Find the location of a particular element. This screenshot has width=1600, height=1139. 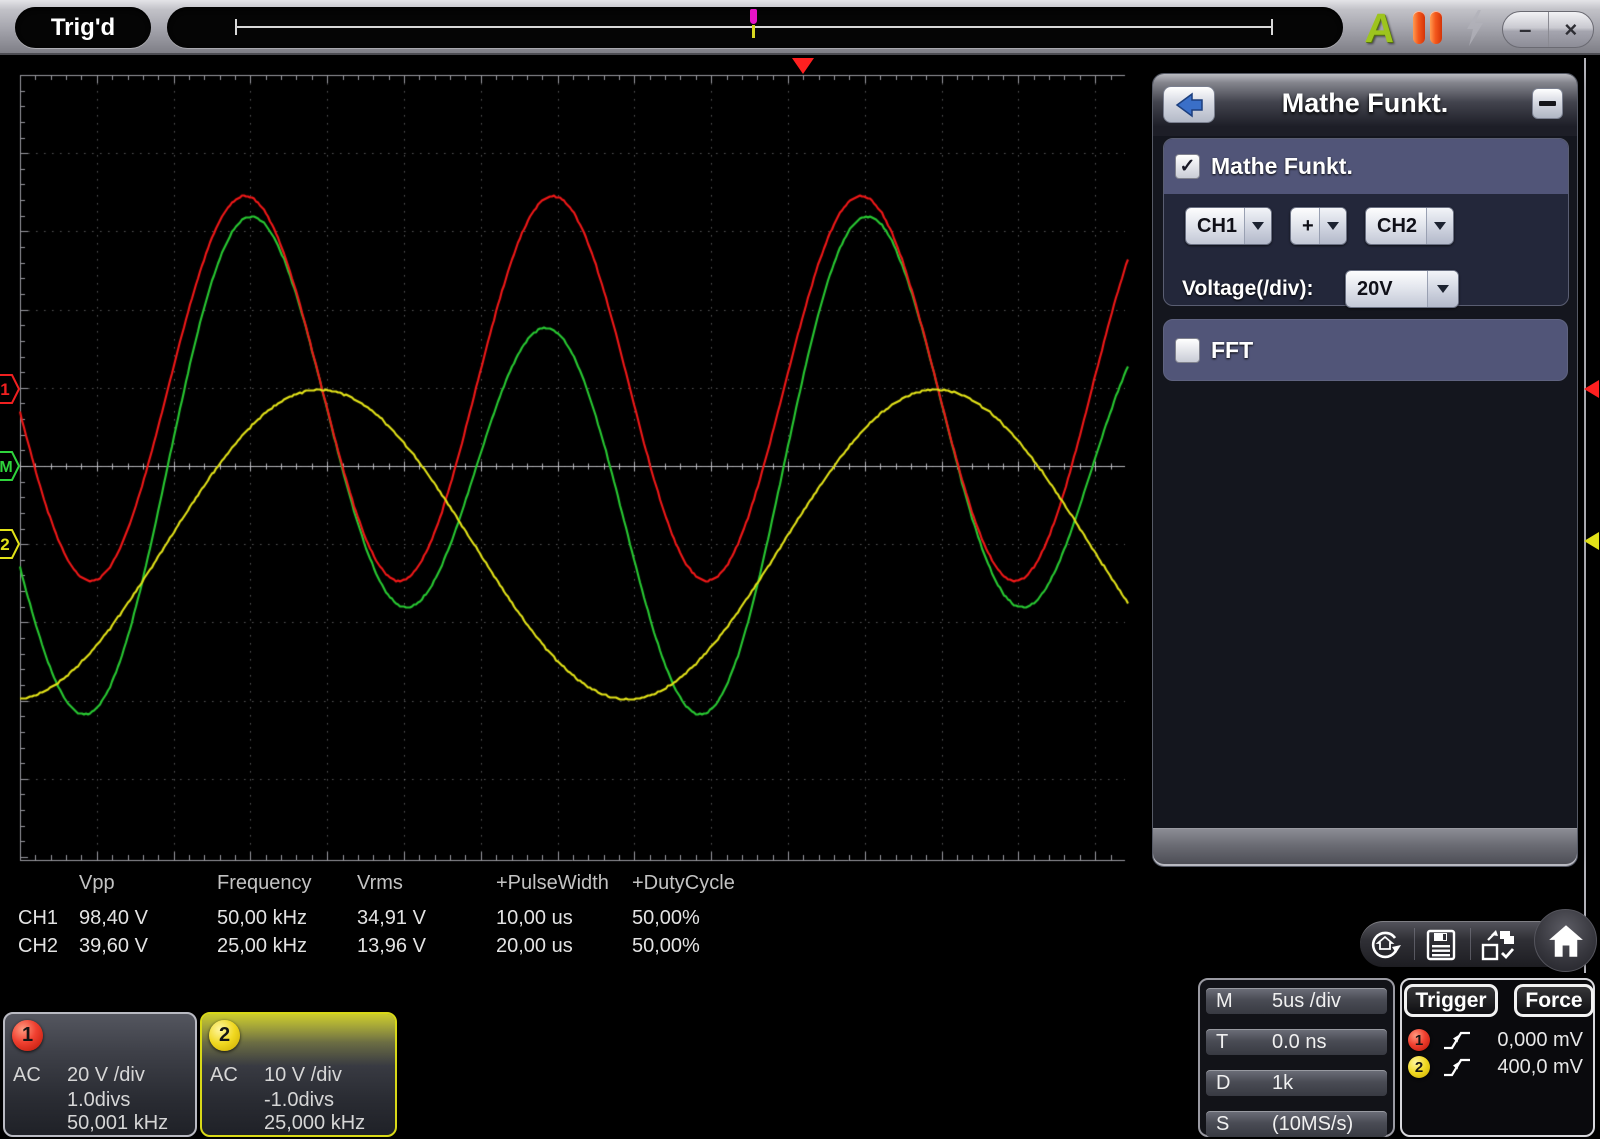

channel2-zero-marker: 2 is located at coordinates (10, 544).